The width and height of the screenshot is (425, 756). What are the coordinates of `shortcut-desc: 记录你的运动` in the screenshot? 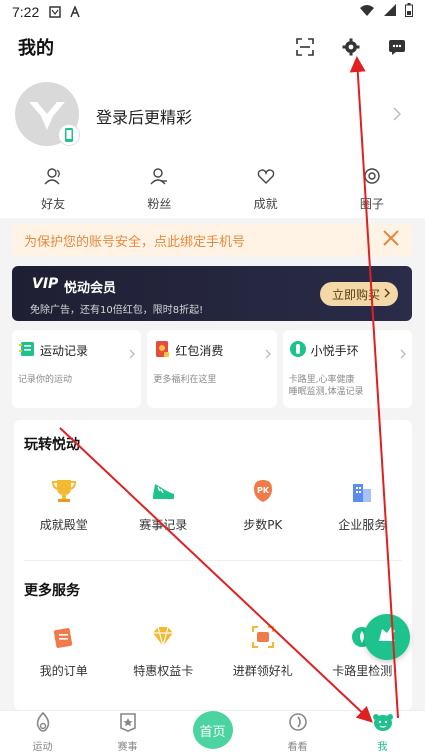 It's located at (45, 380).